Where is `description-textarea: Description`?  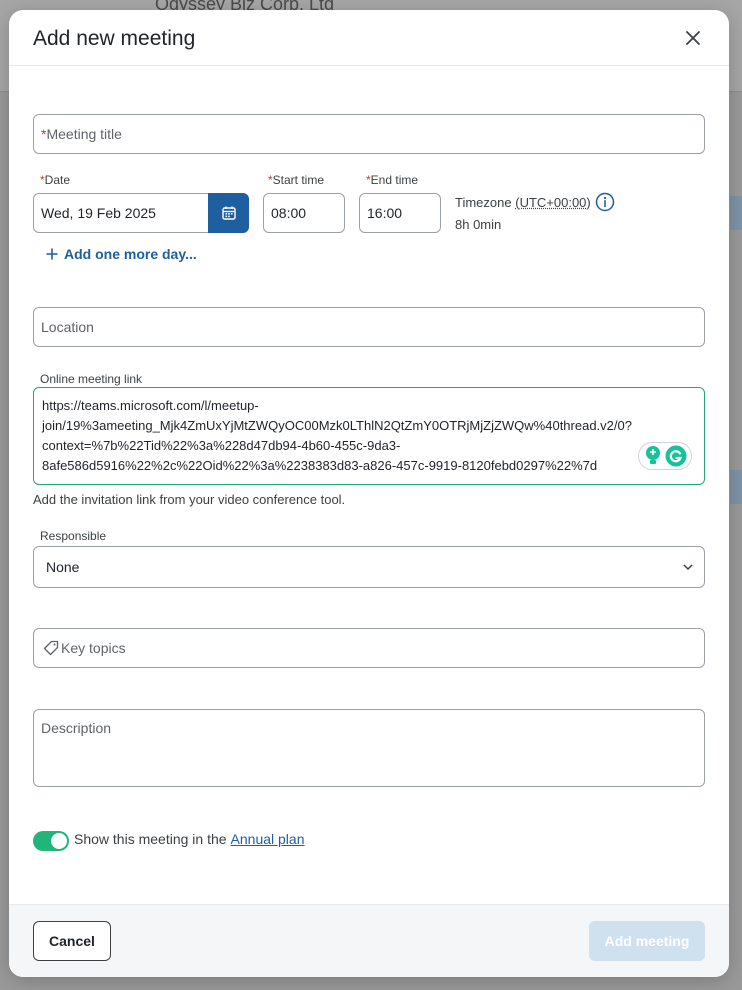 description-textarea: Description is located at coordinates (369, 748).